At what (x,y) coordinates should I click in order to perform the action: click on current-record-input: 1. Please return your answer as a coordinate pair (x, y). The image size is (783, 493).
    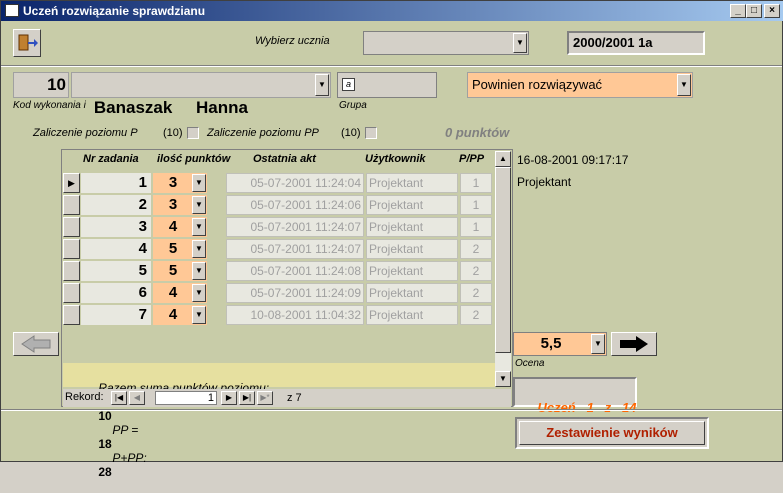
    Looking at the image, I should click on (186, 398).